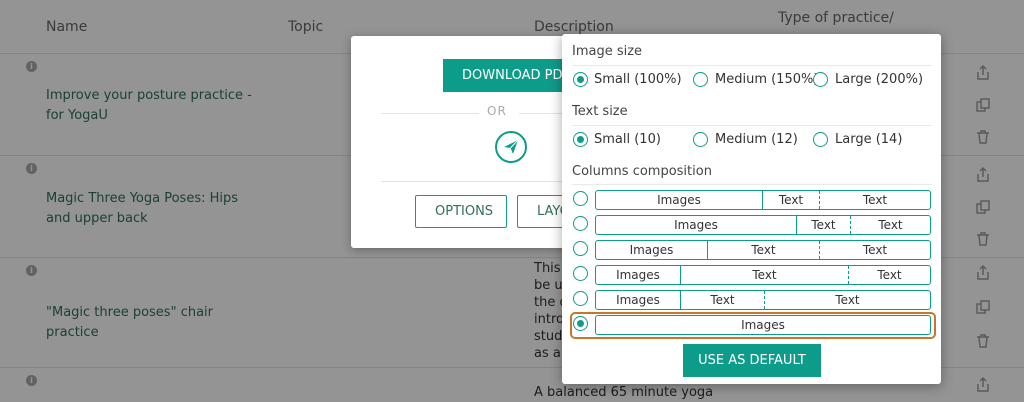 Image resolution: width=1024 pixels, height=402 pixels. What do you see at coordinates (580, 248) in the screenshot?
I see `composition-3-radio` at bounding box center [580, 248].